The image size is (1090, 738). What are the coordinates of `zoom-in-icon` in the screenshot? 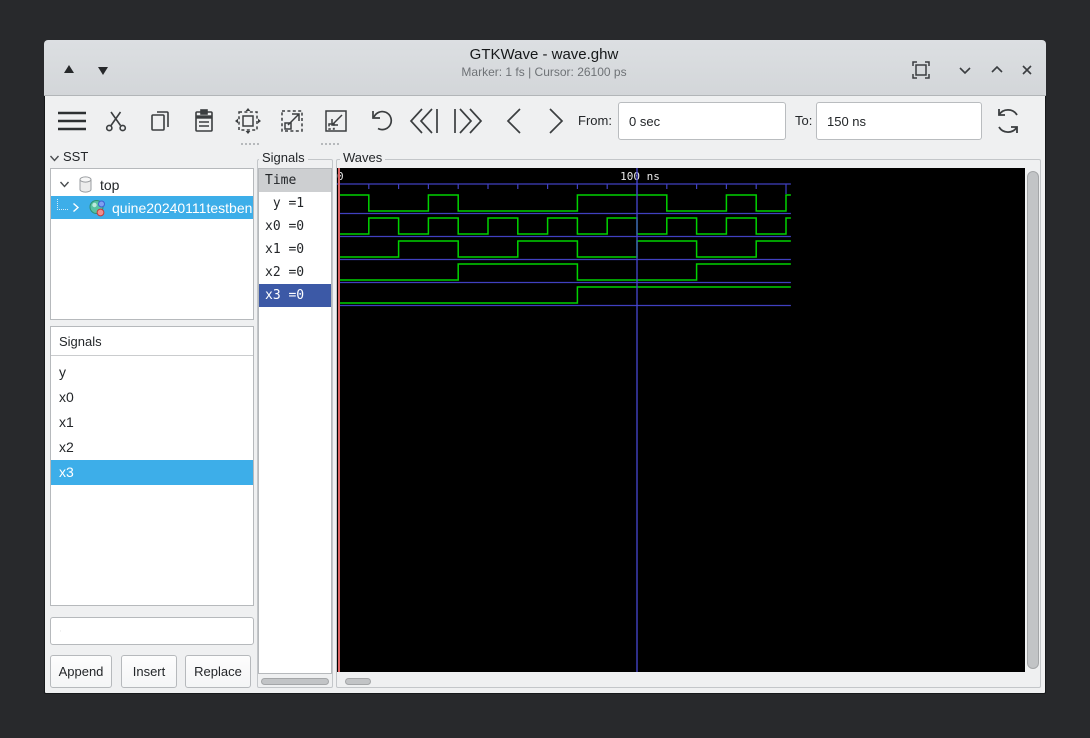 It's located at (292, 121).